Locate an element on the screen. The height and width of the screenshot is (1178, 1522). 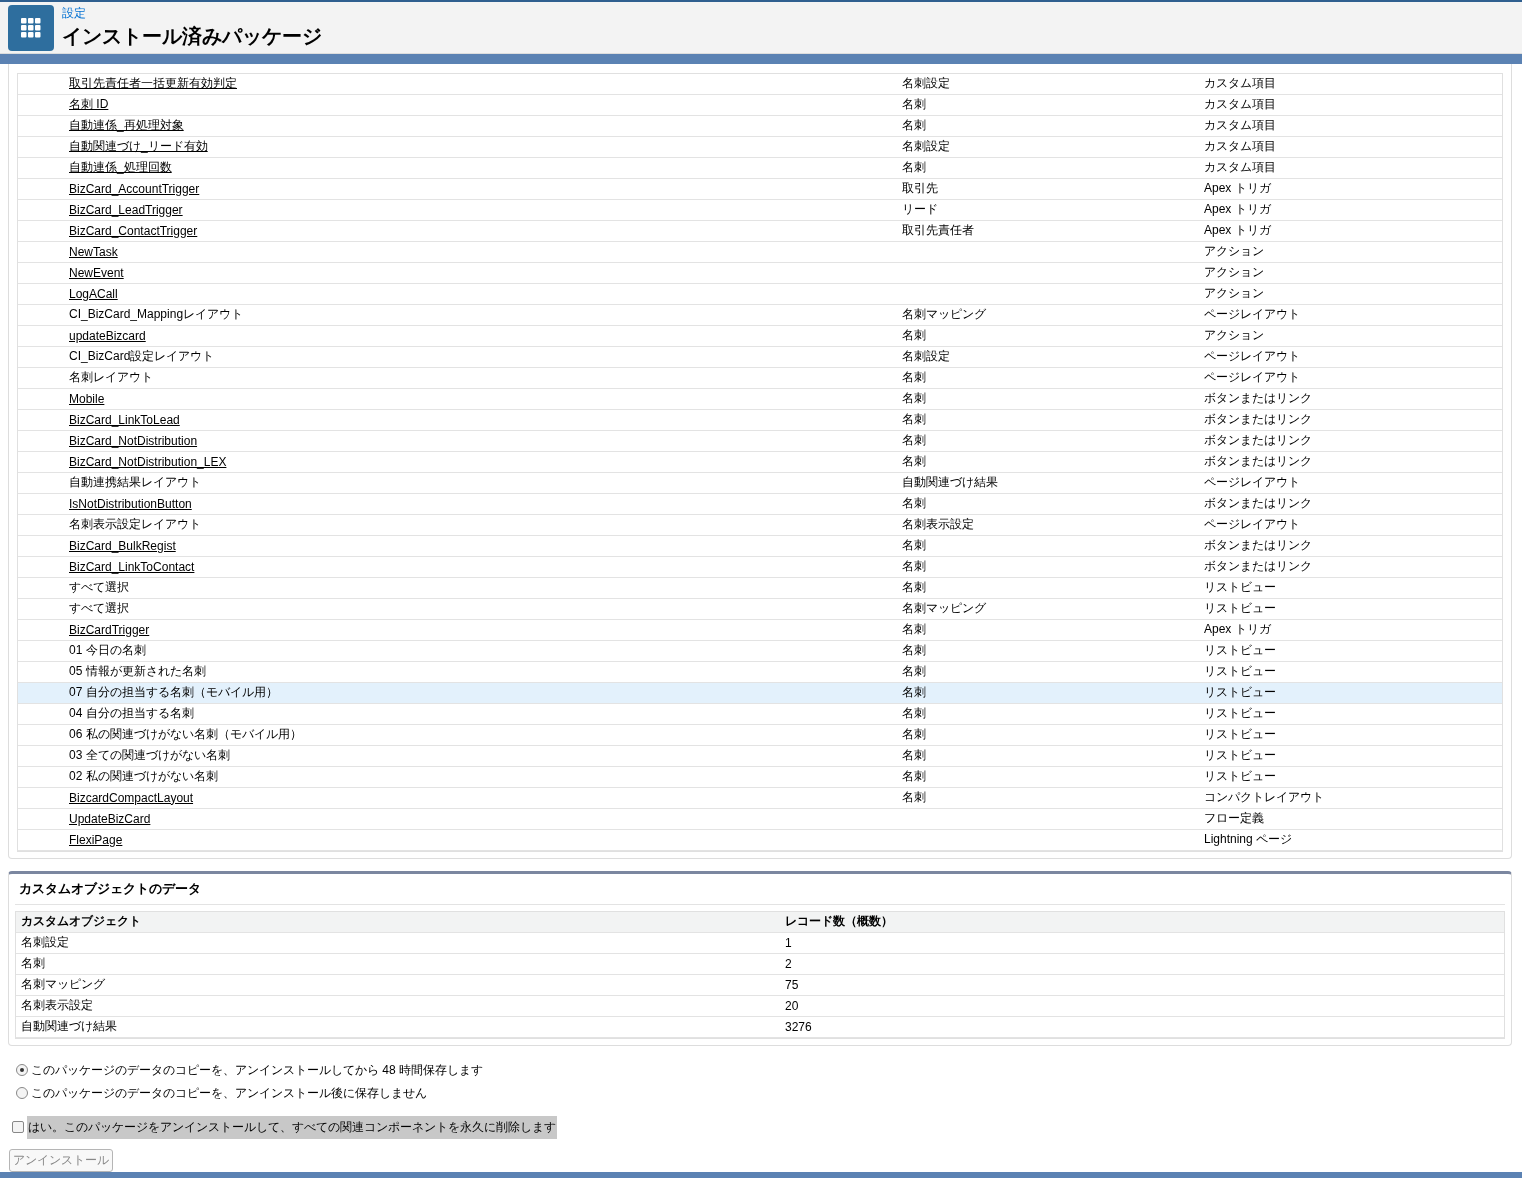
component-link: BizcardCompactLayout is located at coordinates (106, 797).